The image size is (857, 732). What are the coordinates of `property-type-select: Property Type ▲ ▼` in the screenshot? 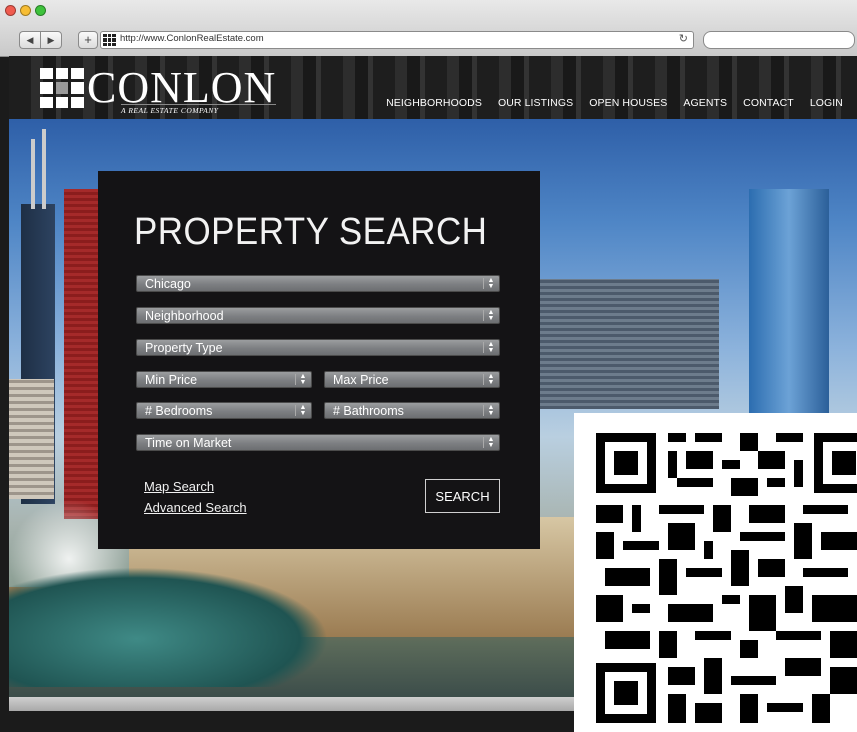 It's located at (318, 347).